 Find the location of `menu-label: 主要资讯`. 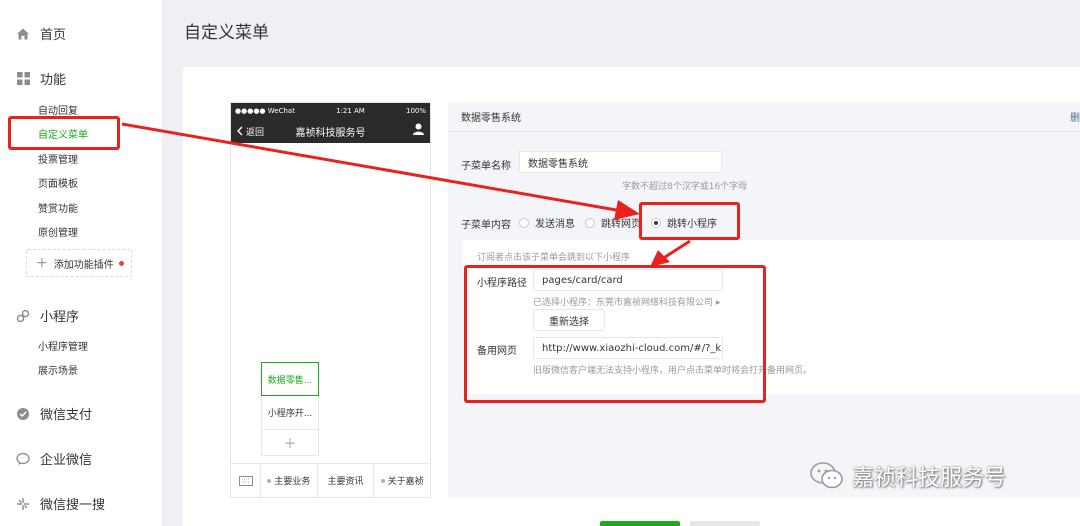

menu-label: 主要资讯 is located at coordinates (345, 482).